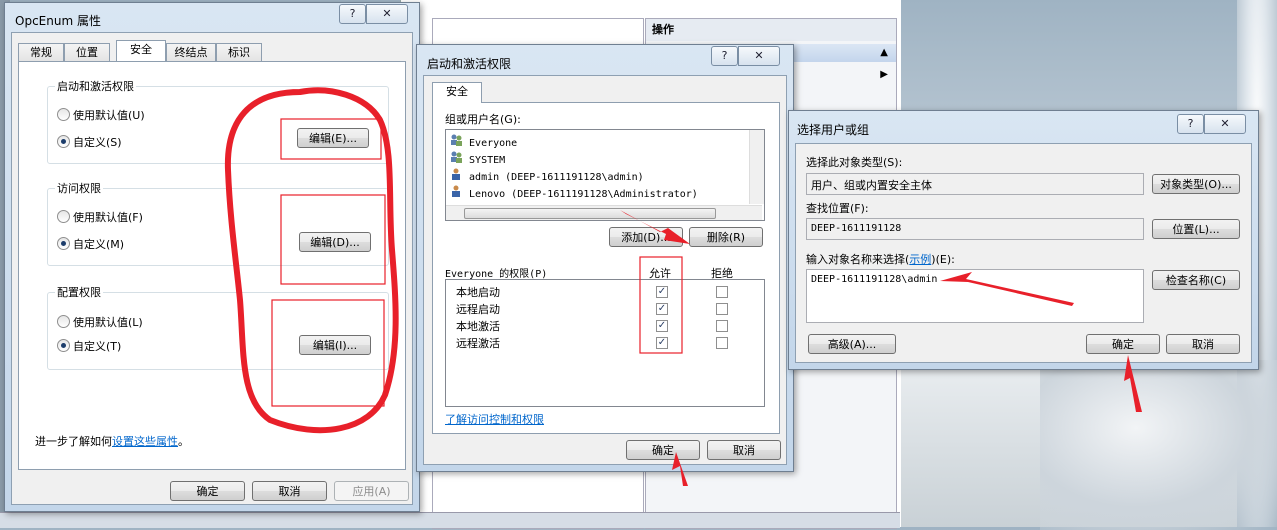 This screenshot has width=1277, height=530. Describe the element at coordinates (655, 227) in the screenshot. I see `arrow-add` at that location.